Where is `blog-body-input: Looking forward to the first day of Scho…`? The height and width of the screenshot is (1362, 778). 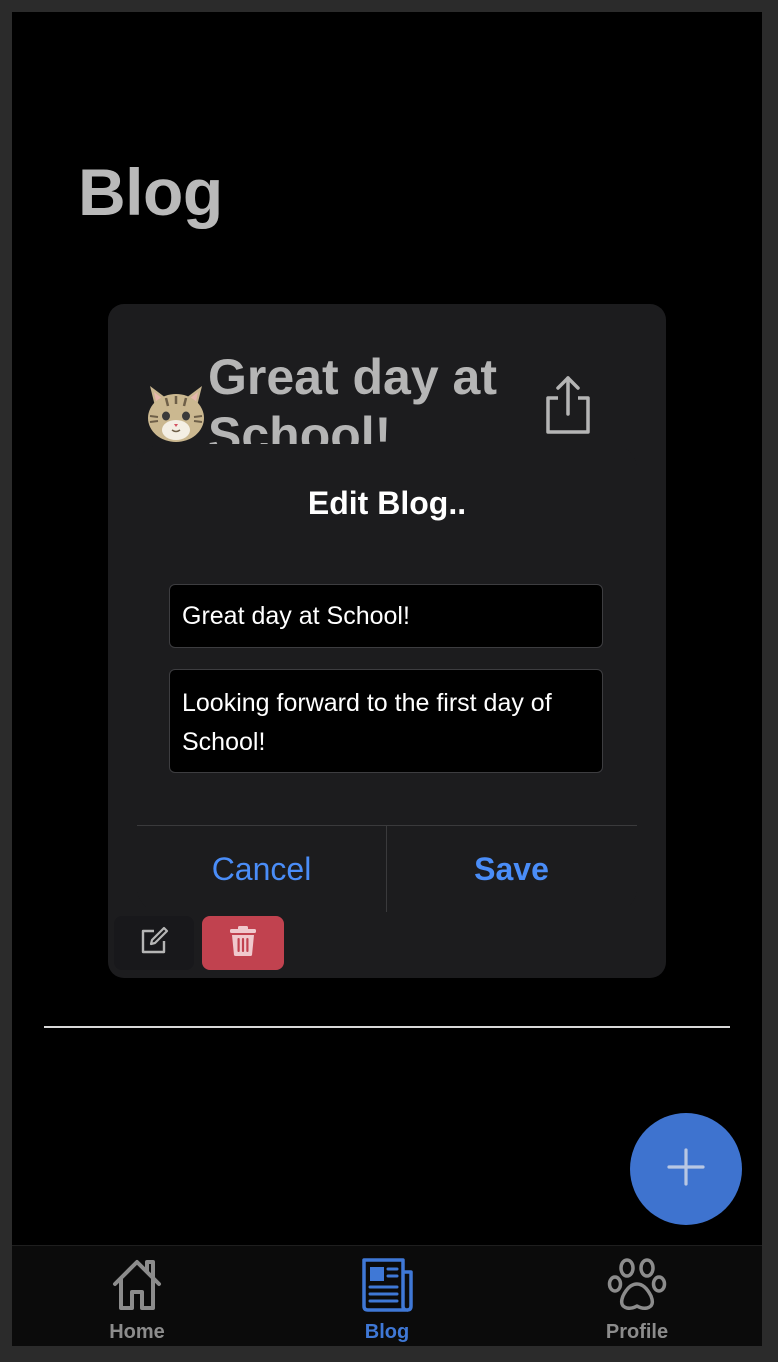 blog-body-input: Looking forward to the first day of Scho… is located at coordinates (386, 721).